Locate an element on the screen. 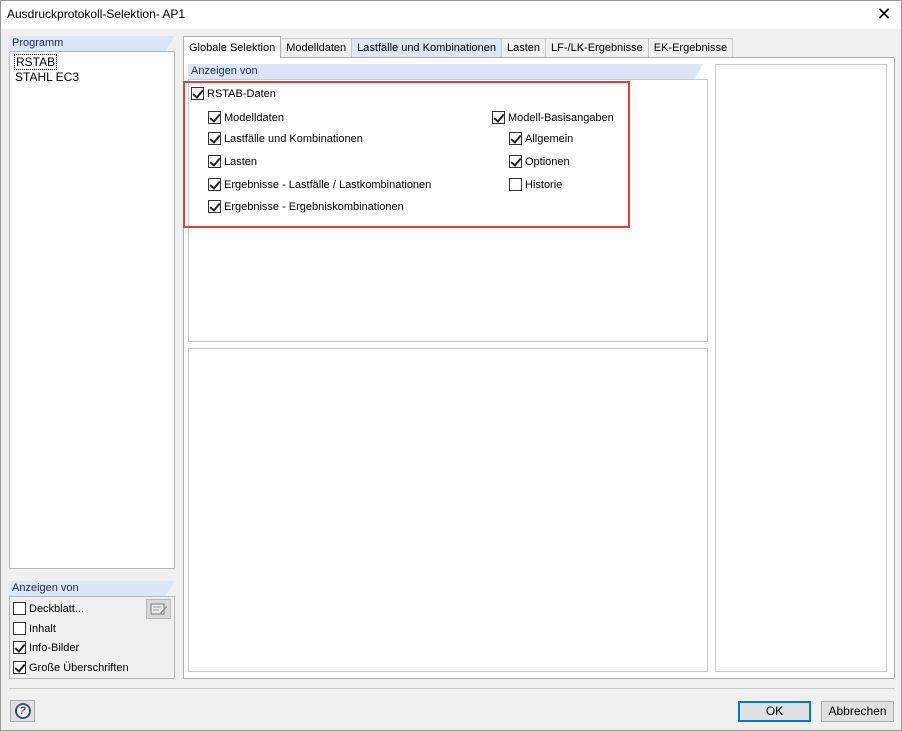 The width and height of the screenshot is (902, 731). edit-cover-button is located at coordinates (158, 609).